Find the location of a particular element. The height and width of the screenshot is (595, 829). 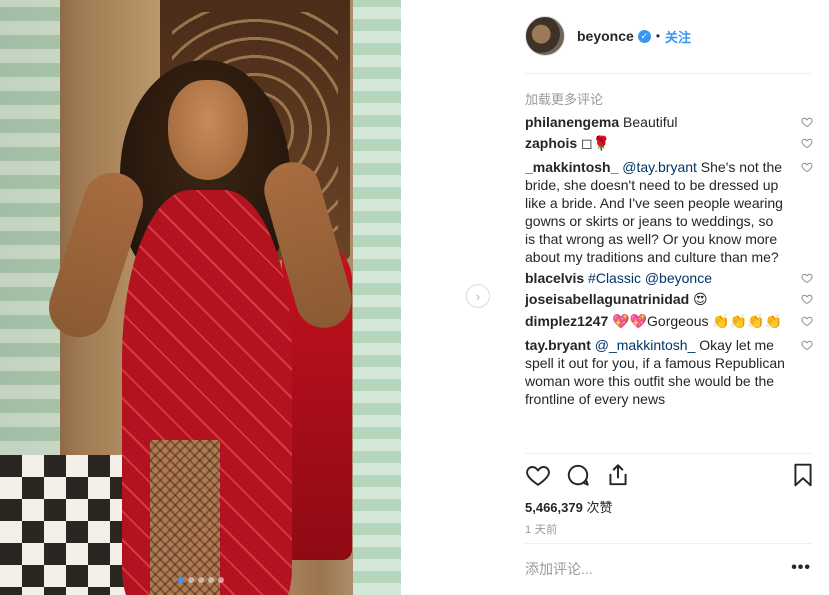

post-header: beyonce ✓ • 关注 is located at coordinates (669, 36).